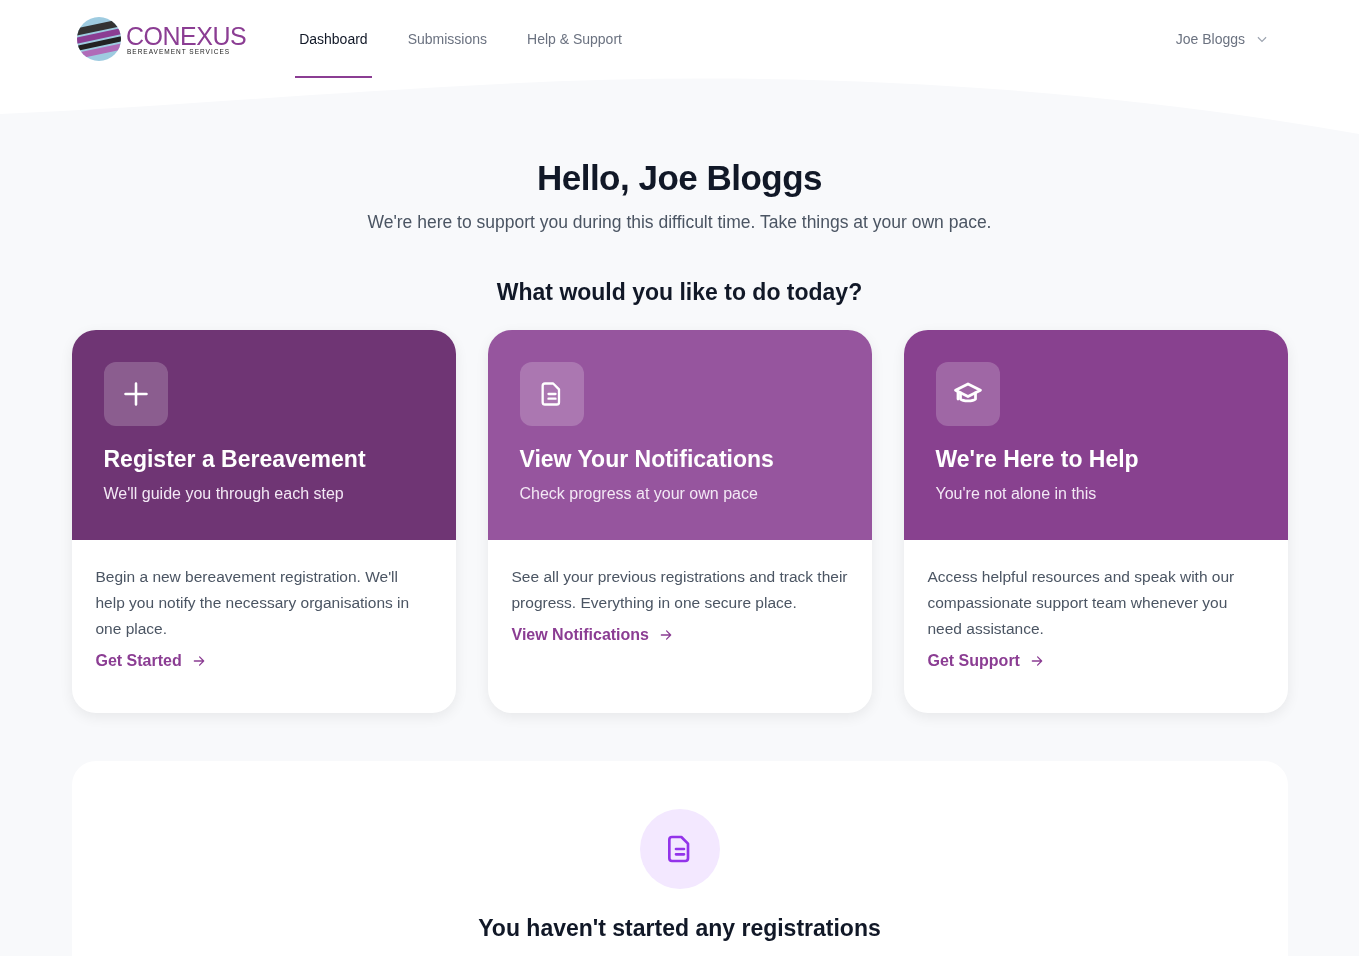  I want to click on card-title: Register a Bereavement, so click(235, 459).